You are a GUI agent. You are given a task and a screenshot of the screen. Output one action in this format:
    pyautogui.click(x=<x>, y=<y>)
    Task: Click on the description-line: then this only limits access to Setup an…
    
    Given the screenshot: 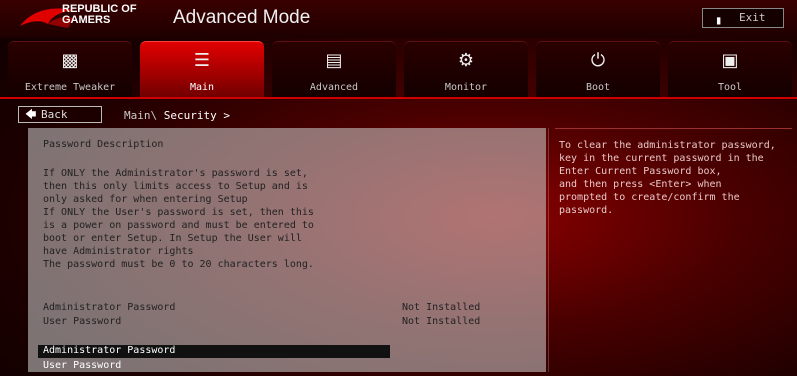 What is the action you would take?
    pyautogui.click(x=175, y=186)
    